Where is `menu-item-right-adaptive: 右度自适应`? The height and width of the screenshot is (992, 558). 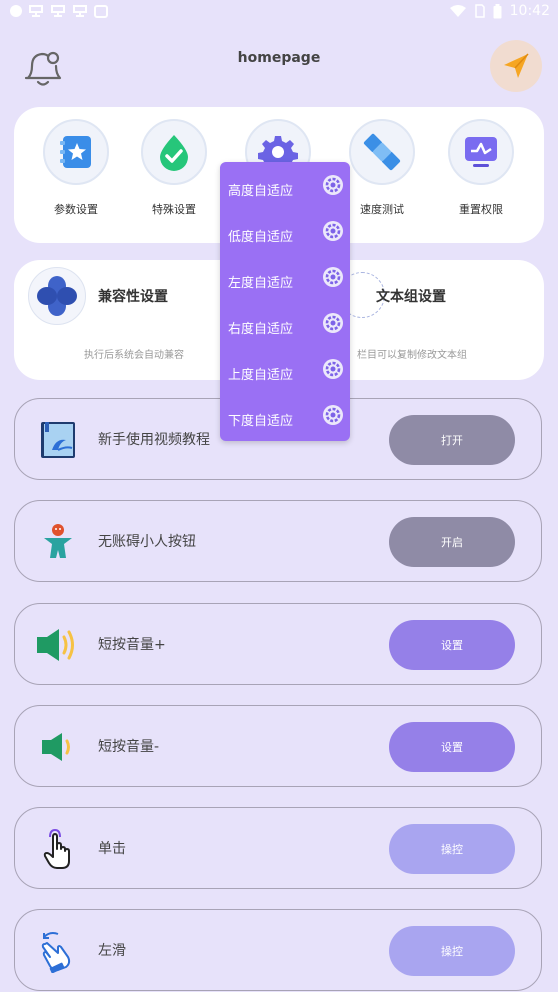
menu-item-right-adaptive: 右度自适应 is located at coordinates (285, 325).